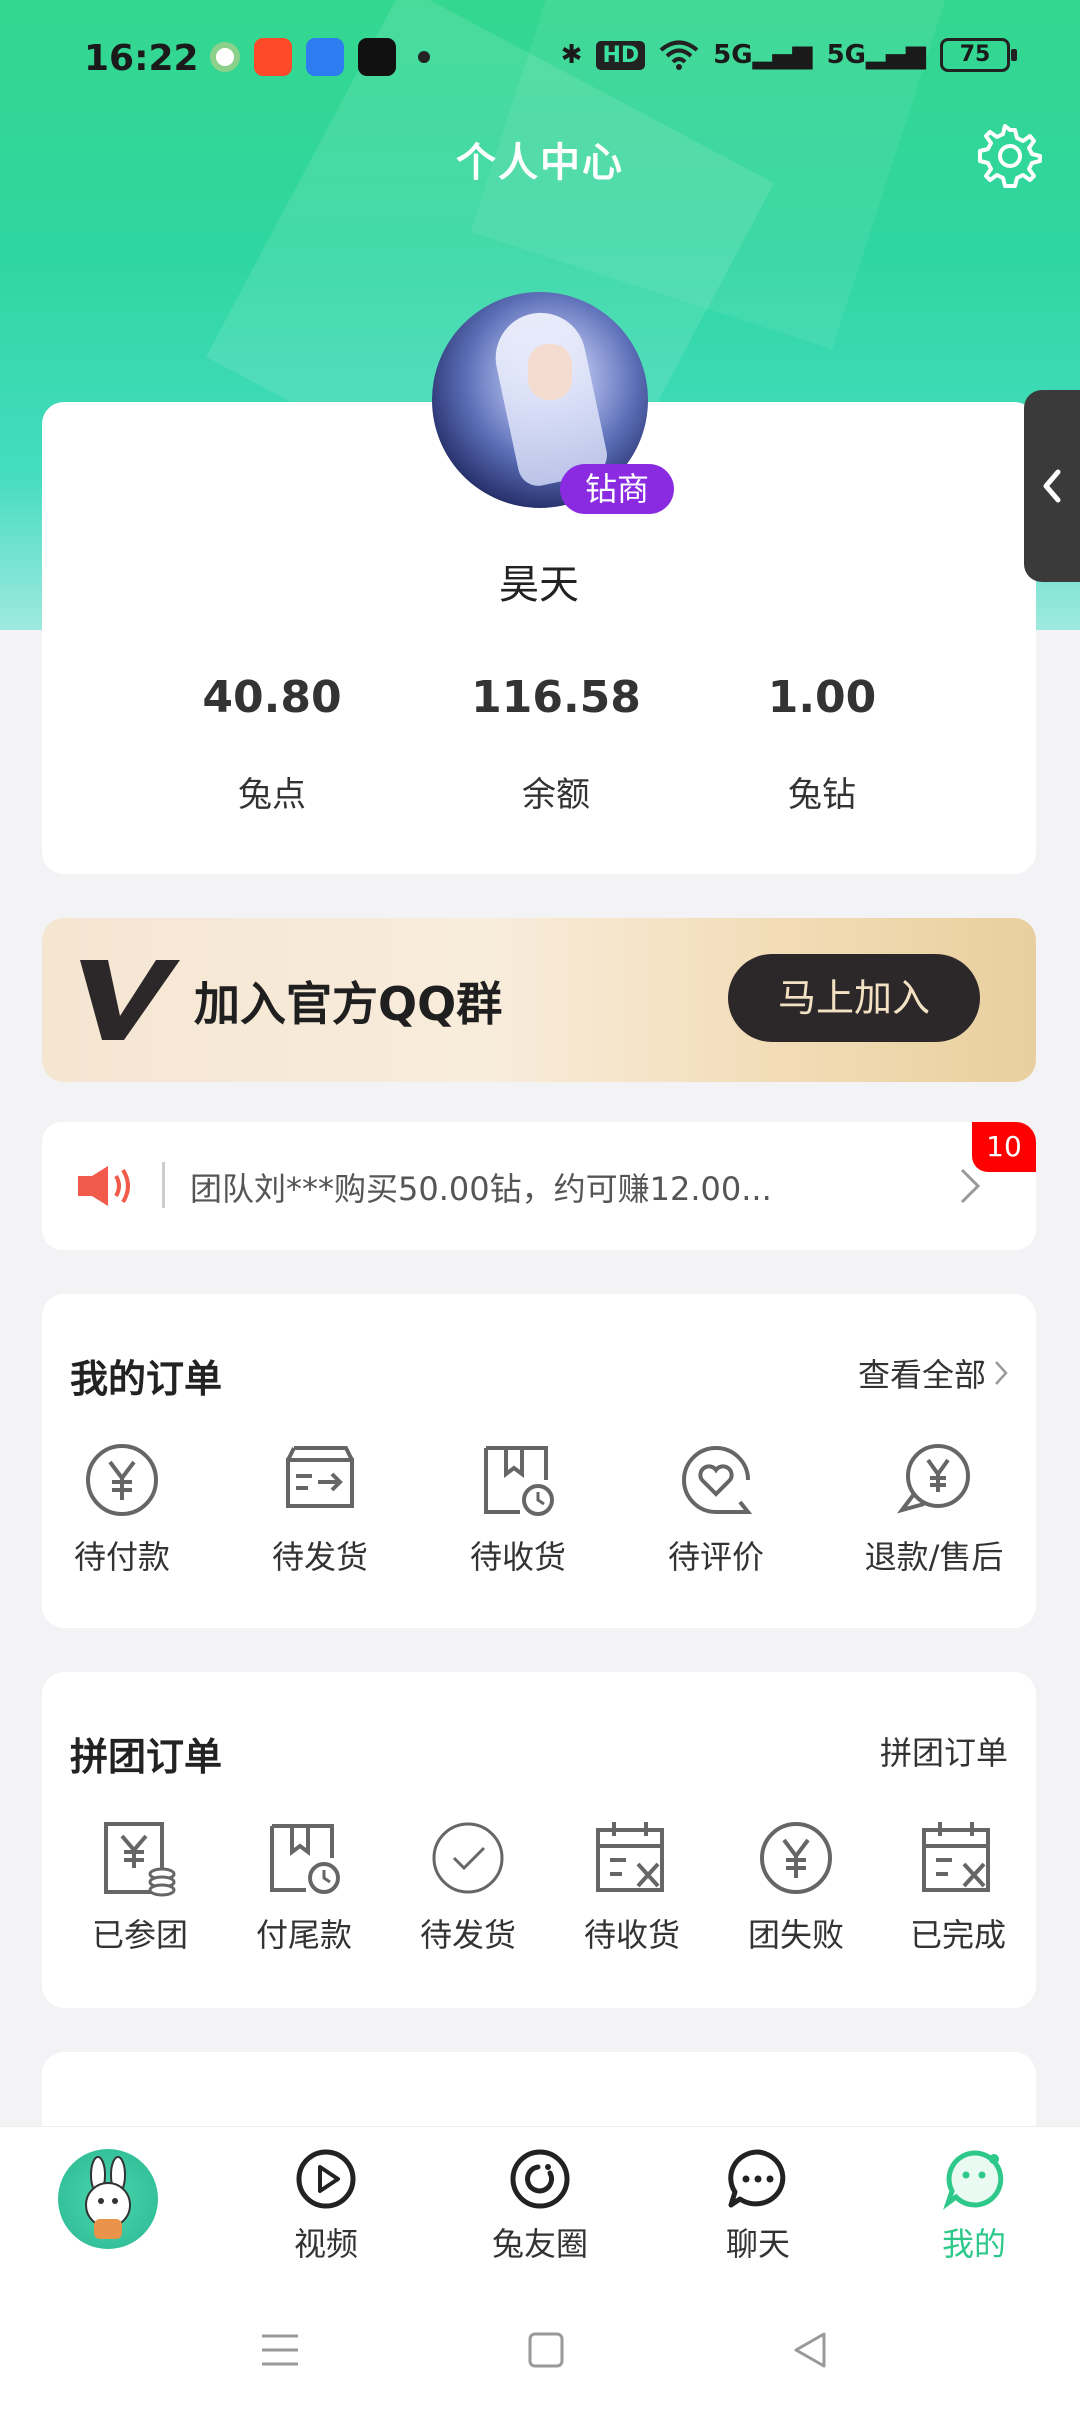 This screenshot has width=1080, height=2412. Describe the element at coordinates (679, 55) in the screenshot. I see `wifi-icon` at that location.